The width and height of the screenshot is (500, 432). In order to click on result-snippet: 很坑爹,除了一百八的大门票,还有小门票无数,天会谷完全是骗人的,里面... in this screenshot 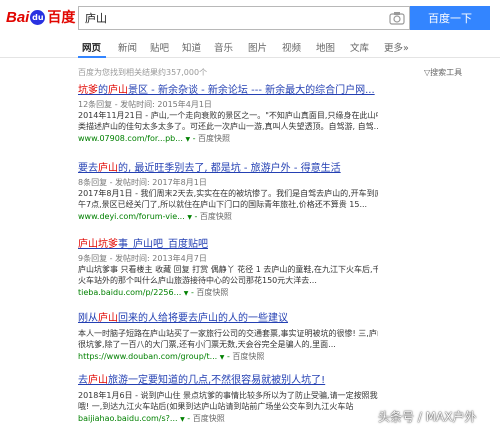, I will do `click(207, 344)`.